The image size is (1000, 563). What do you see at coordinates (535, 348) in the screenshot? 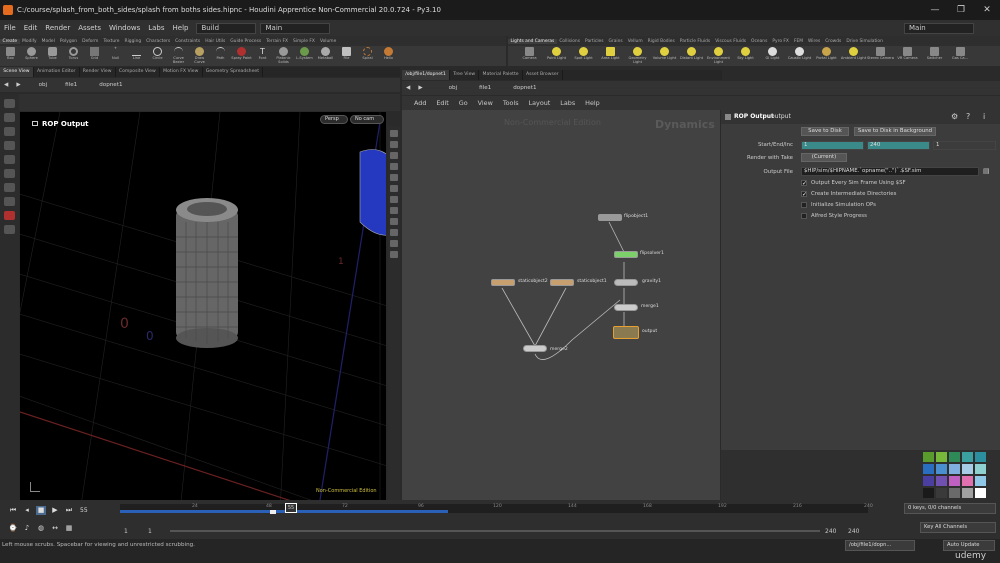
I see `node-merge2` at bounding box center [535, 348].